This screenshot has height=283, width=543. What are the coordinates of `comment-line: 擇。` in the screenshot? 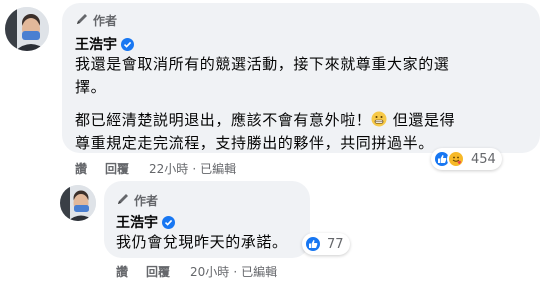 It's located at (91, 87).